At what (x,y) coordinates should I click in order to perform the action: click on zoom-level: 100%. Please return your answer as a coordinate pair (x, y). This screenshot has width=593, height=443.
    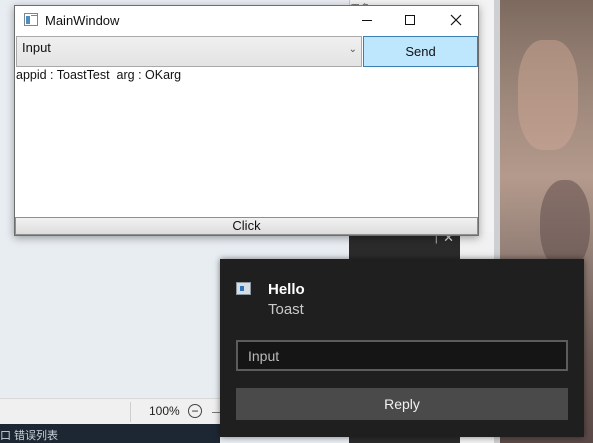
    Looking at the image, I should click on (164, 411).